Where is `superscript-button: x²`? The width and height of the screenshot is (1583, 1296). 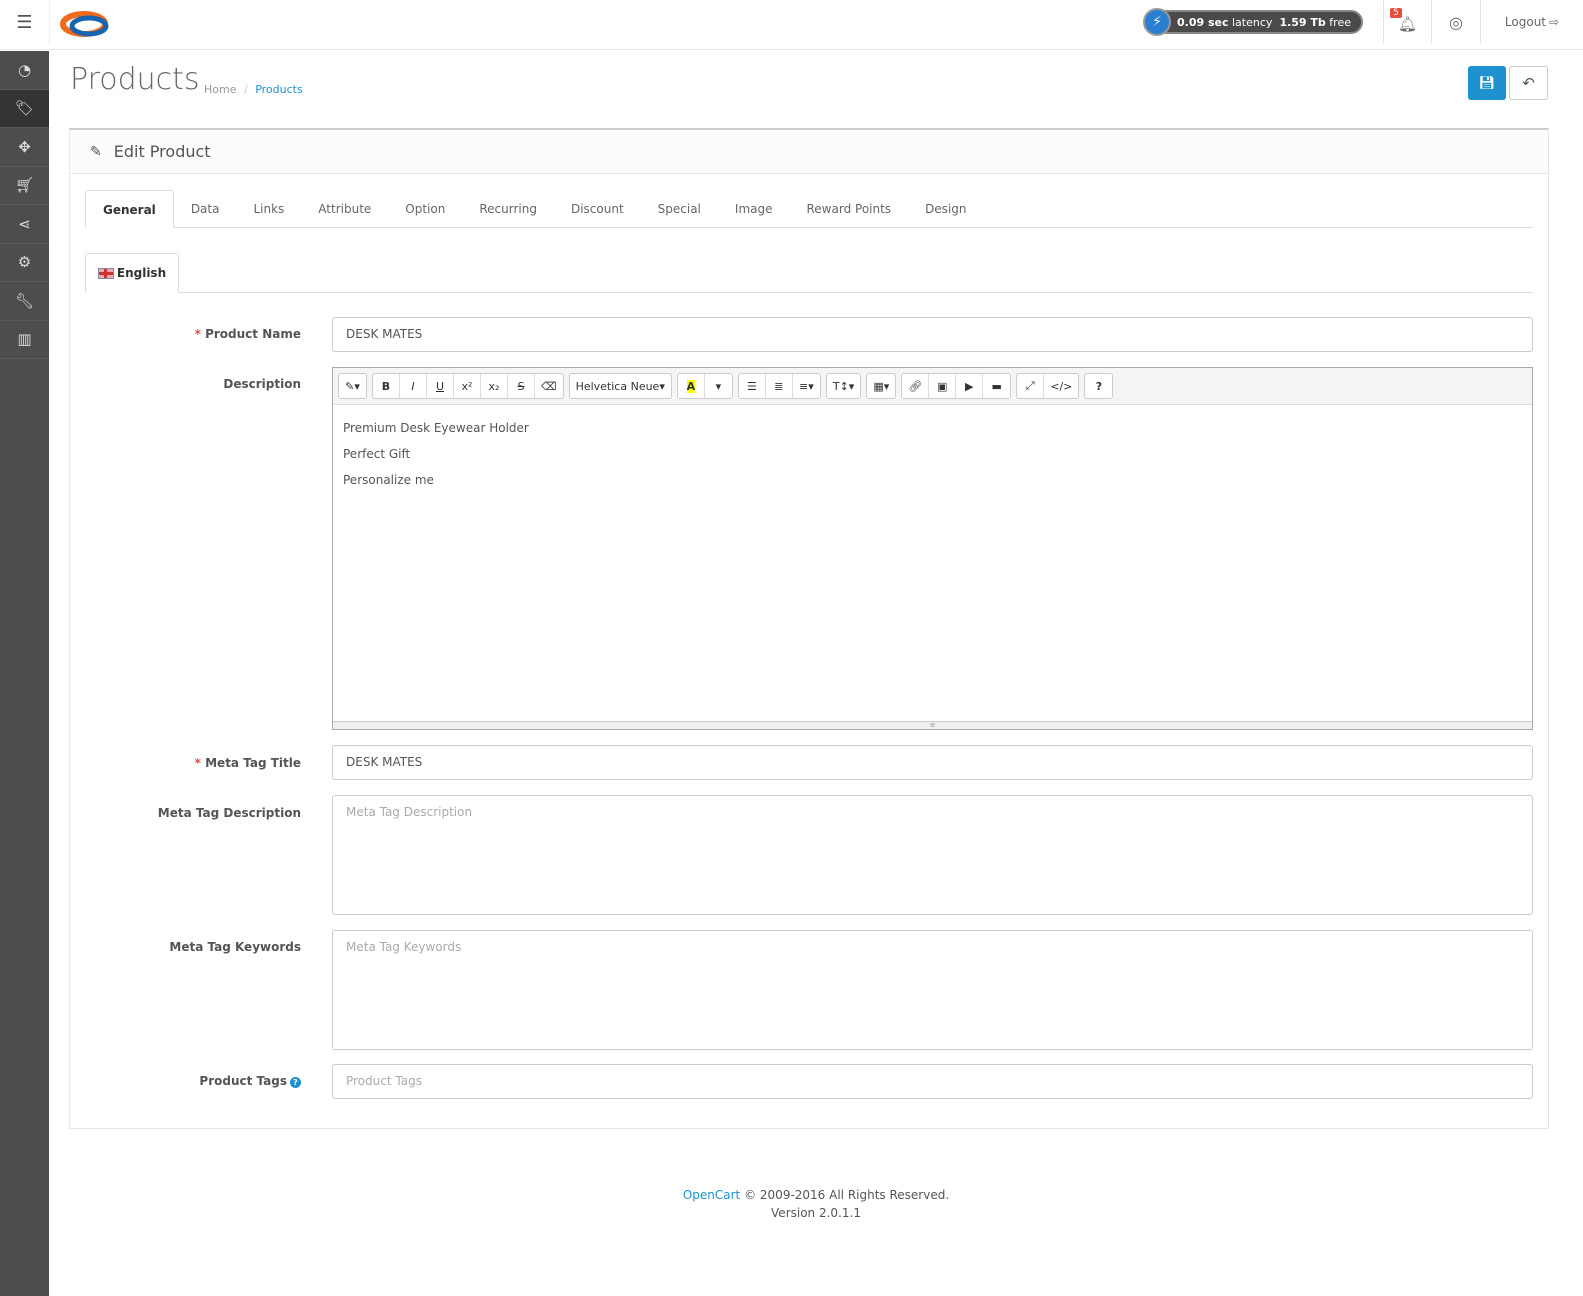 superscript-button: x² is located at coordinates (467, 386).